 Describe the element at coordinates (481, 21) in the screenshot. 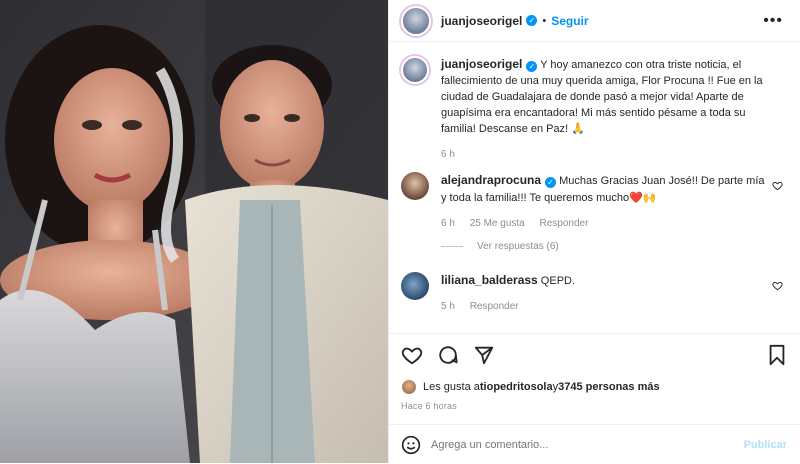

I see `author-username: juanjoseorigel` at that location.